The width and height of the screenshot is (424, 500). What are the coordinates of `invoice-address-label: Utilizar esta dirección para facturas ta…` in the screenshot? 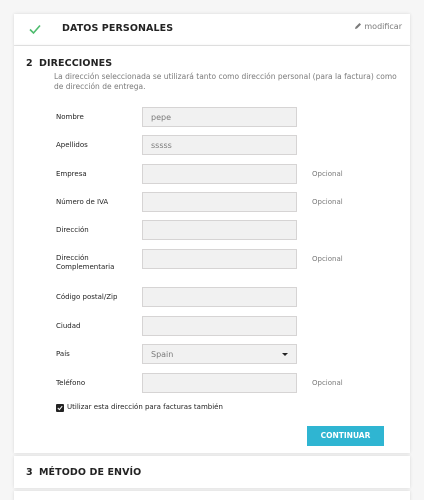 It's located at (145, 407).